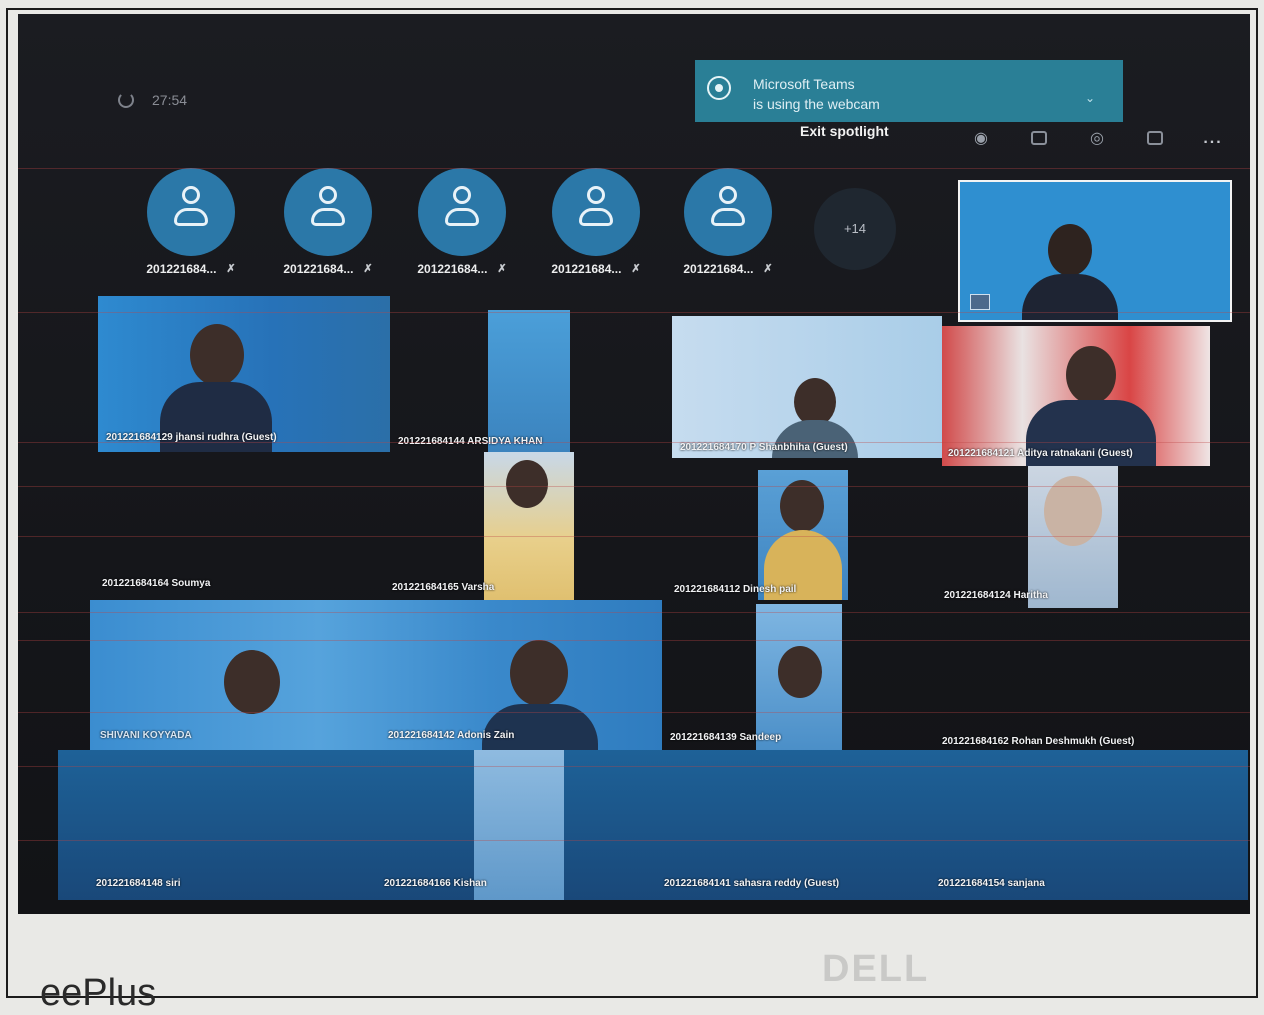  I want to click on participant-label: 201221684148 siri, so click(138, 883).